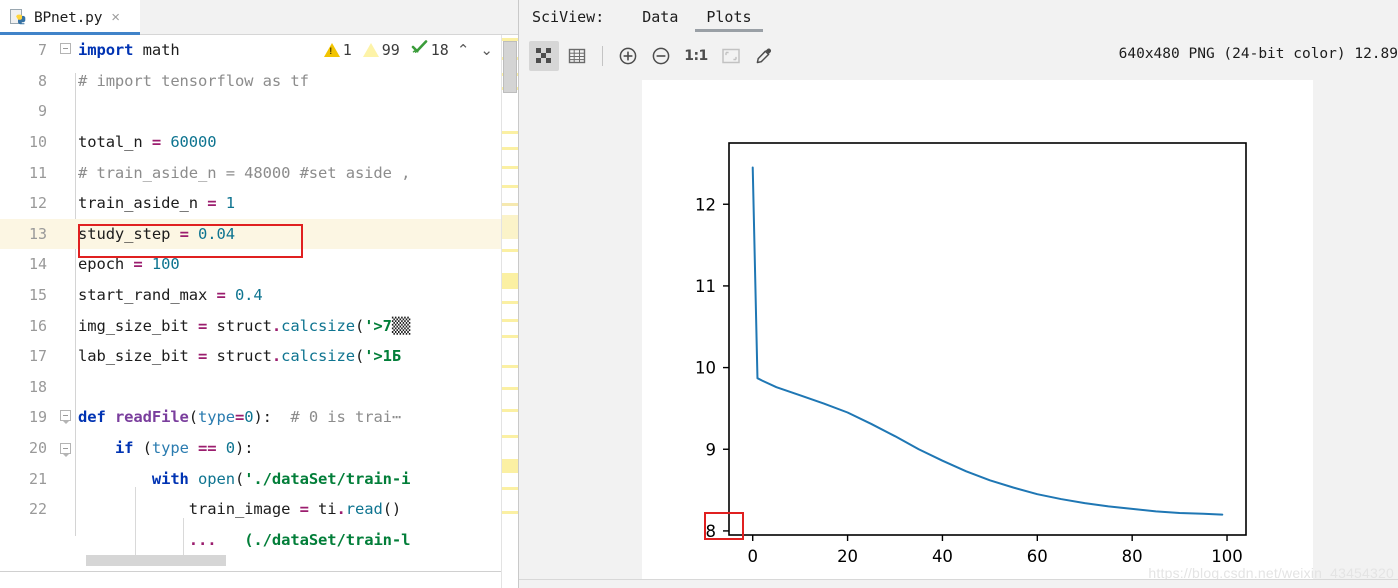  I want to click on color-picker-icon, so click(764, 56).